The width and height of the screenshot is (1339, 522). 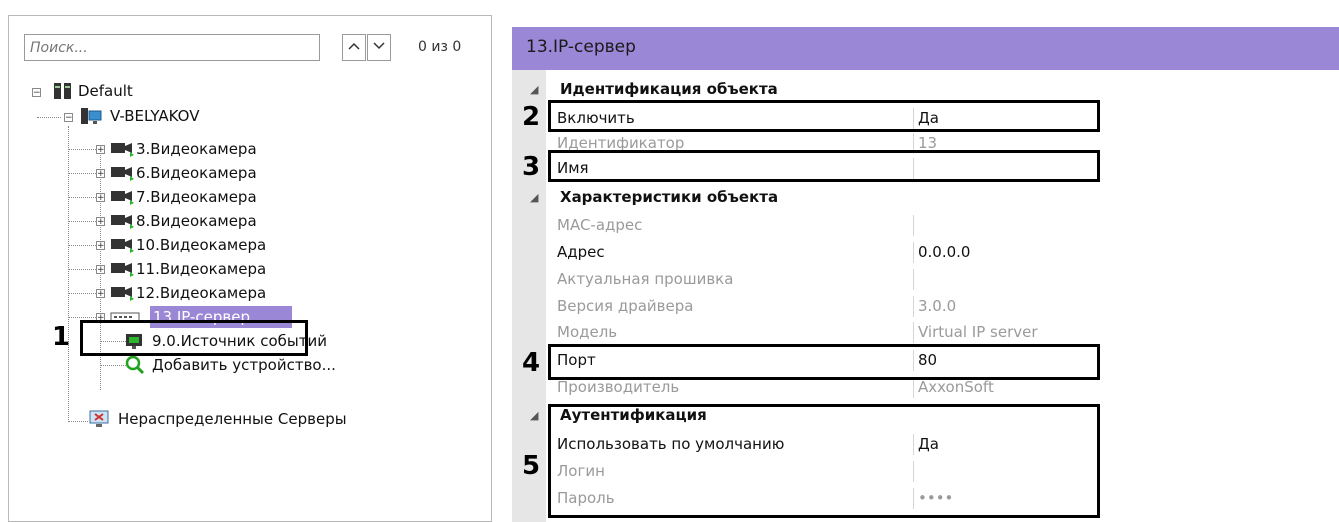 What do you see at coordinates (531, 117) in the screenshot?
I see `callout-number: 2` at bounding box center [531, 117].